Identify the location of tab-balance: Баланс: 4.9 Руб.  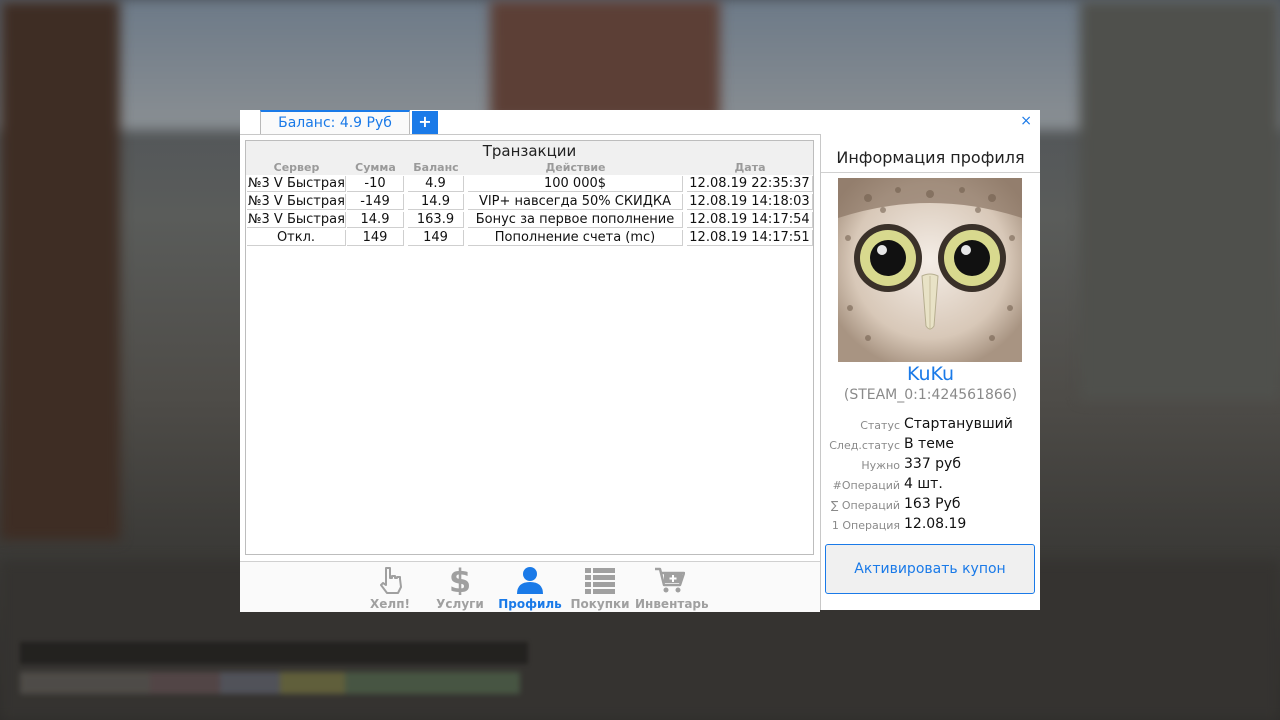
(335, 122).